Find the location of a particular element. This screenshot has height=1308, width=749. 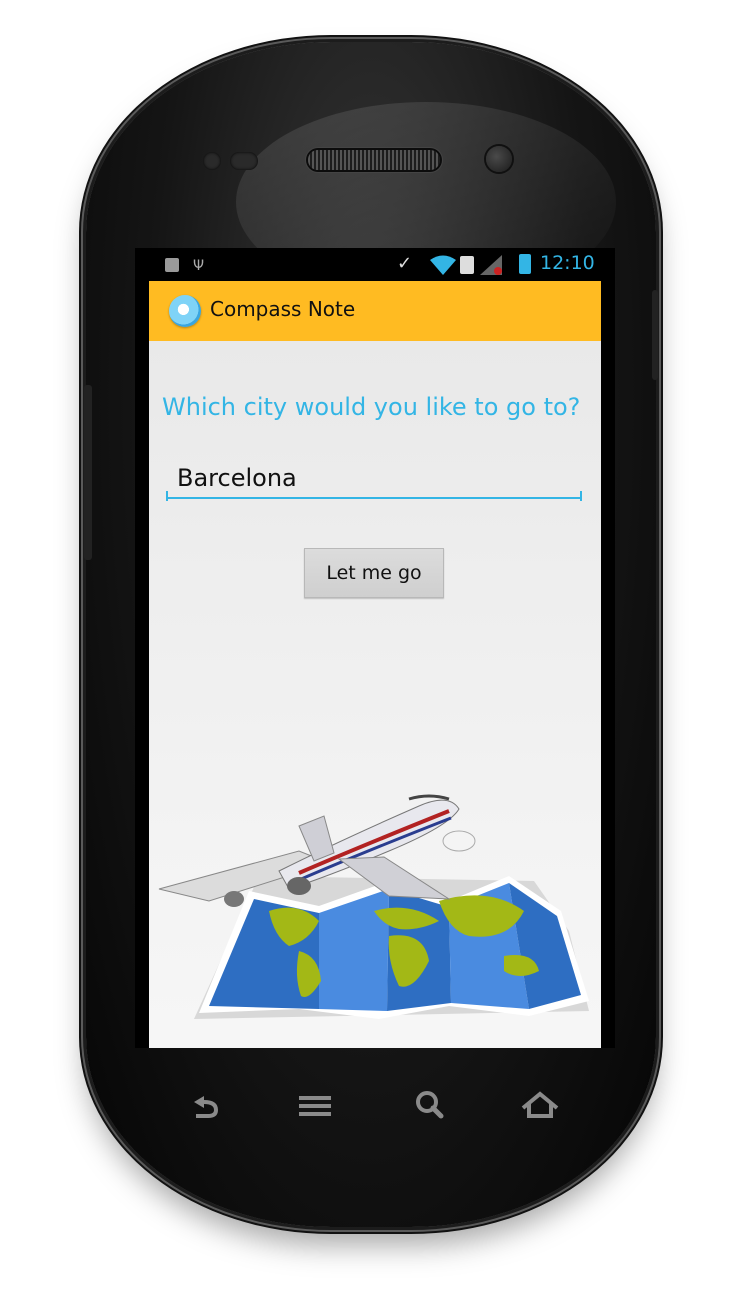

question-label: Which city would you like to go to? is located at coordinates (371, 407).